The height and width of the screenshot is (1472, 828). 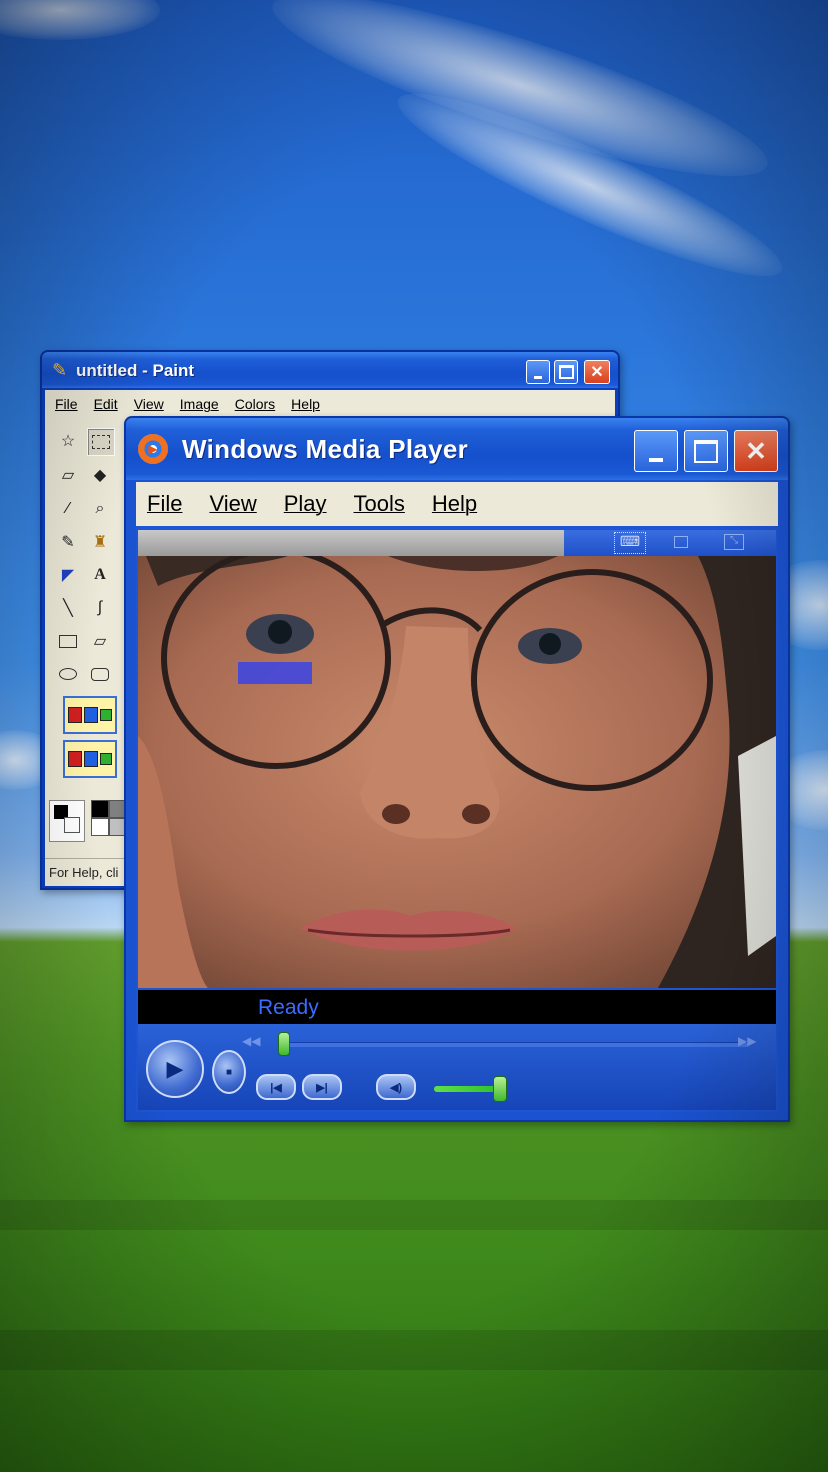 What do you see at coordinates (251, 1041) in the screenshot?
I see `rewind-icon: ◀◀` at bounding box center [251, 1041].